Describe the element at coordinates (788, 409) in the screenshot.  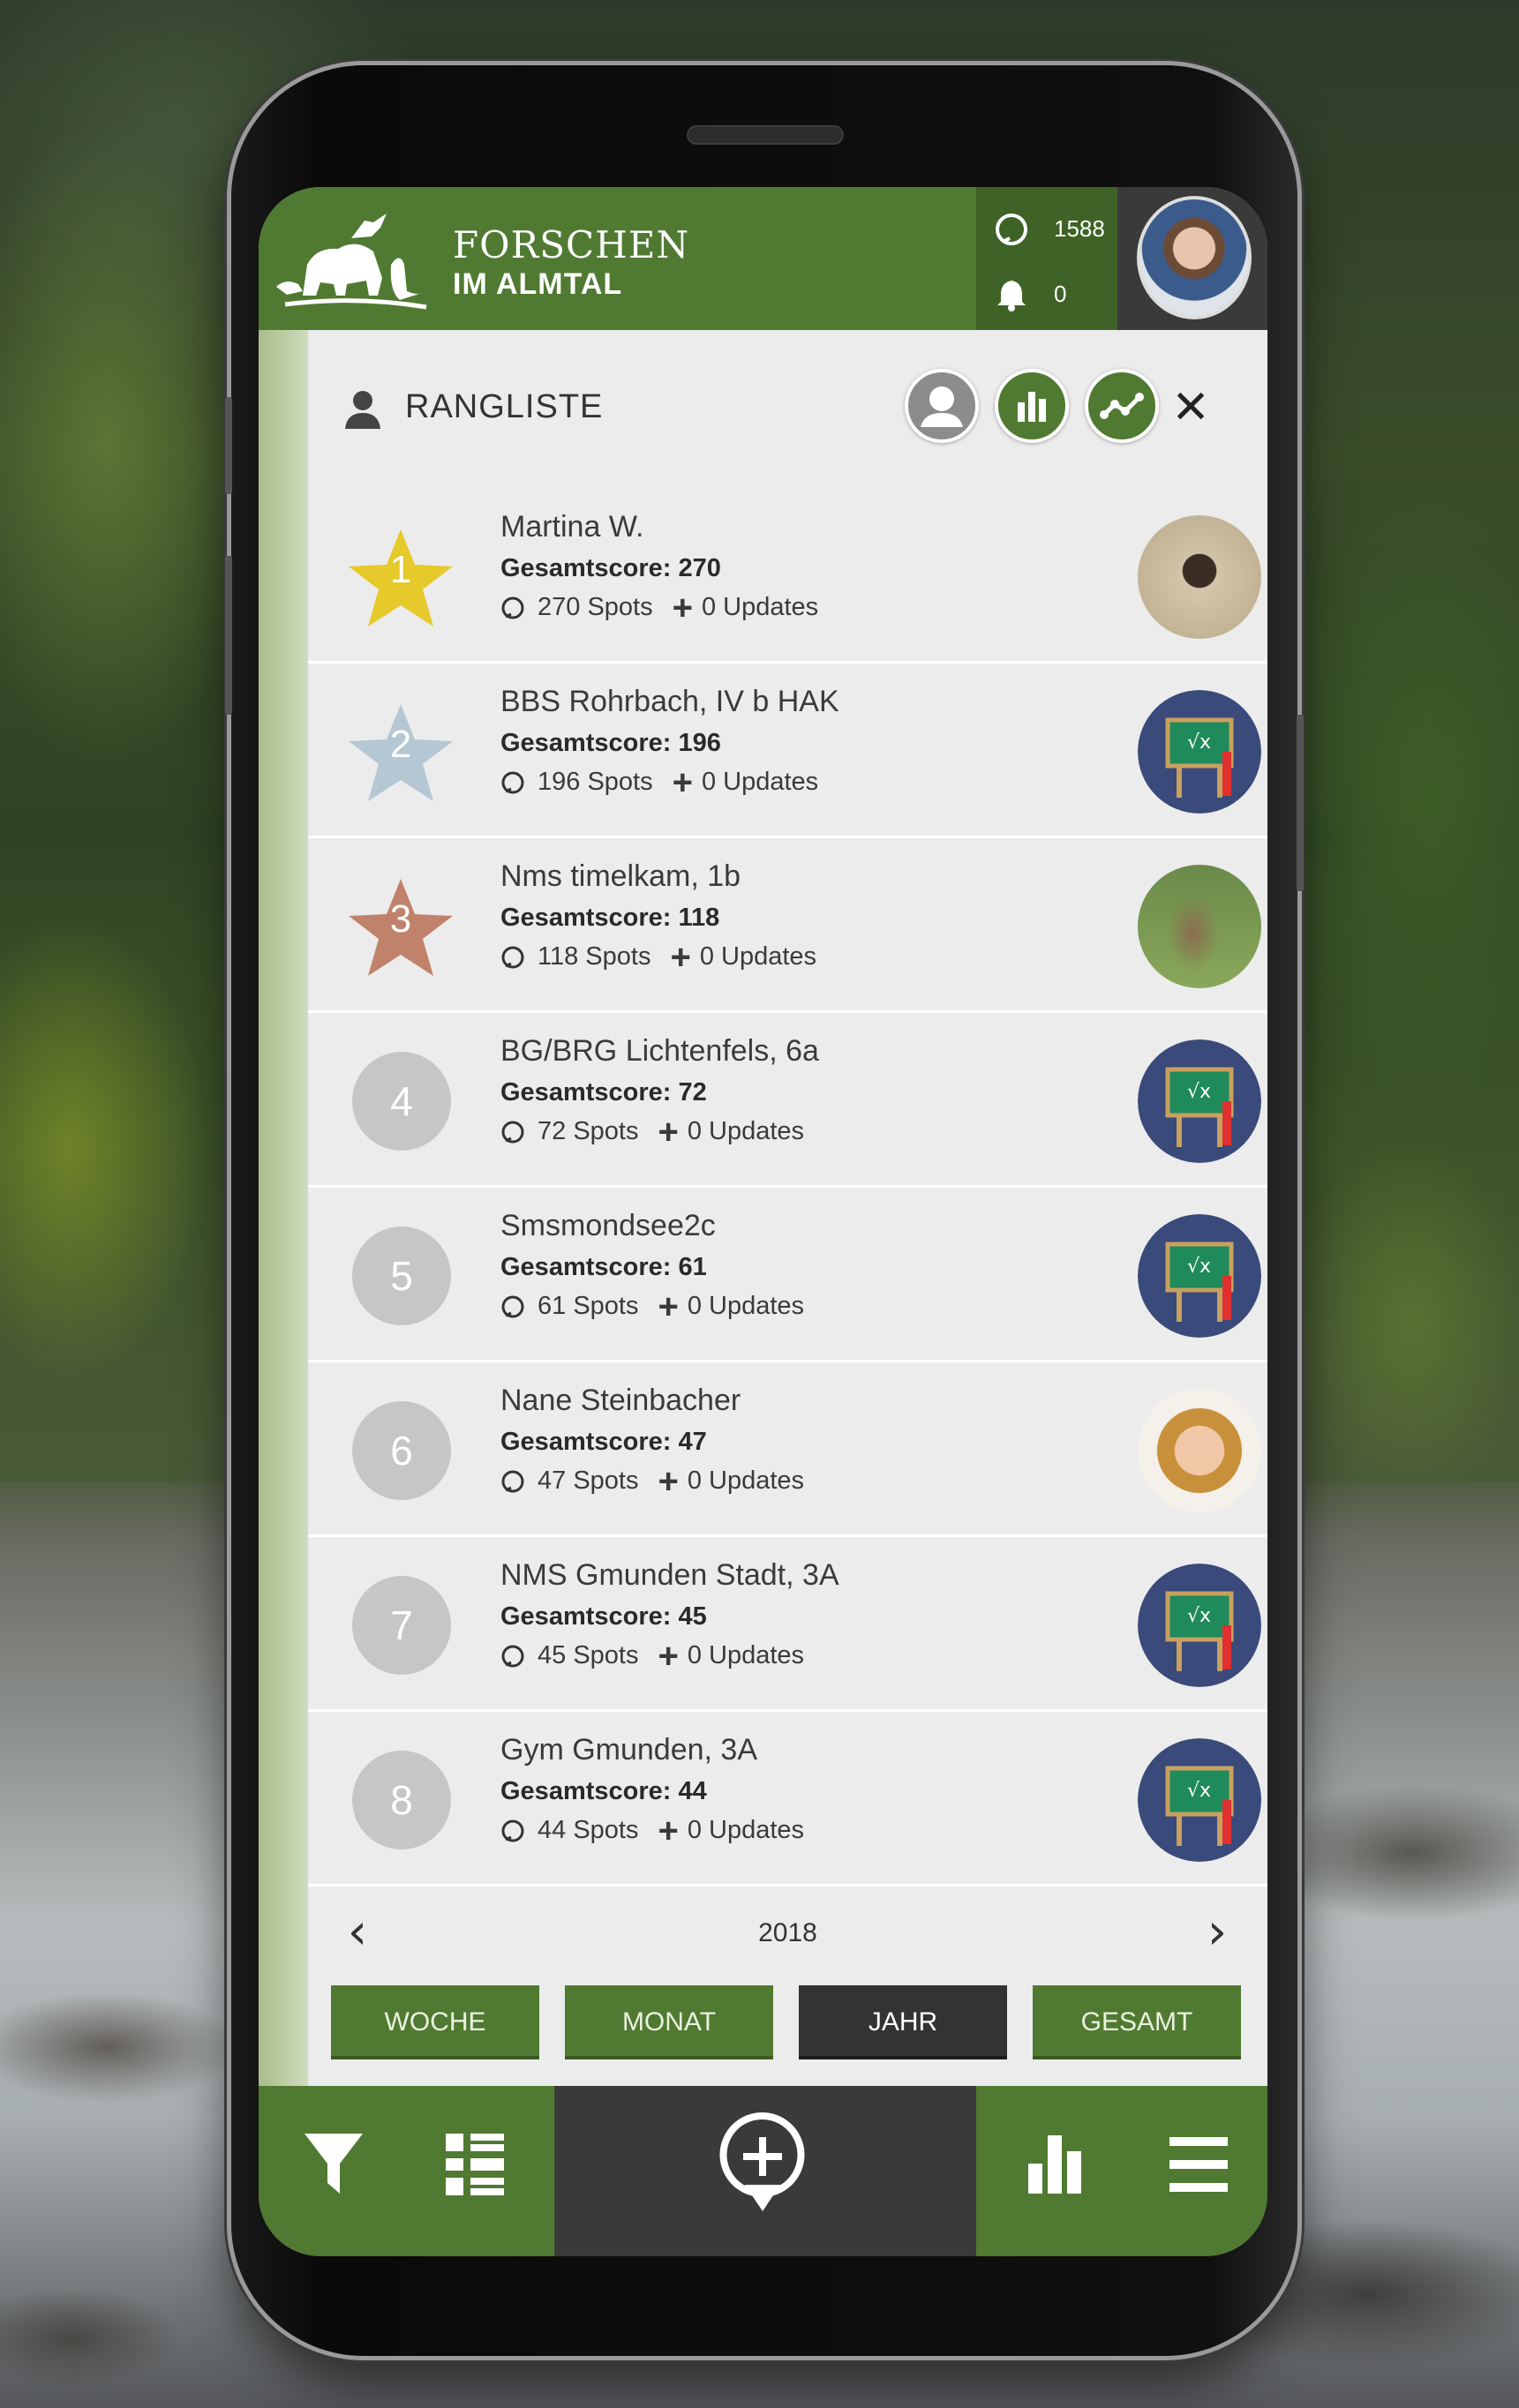
I see `panel-header: RANGLISTE ✕` at that location.